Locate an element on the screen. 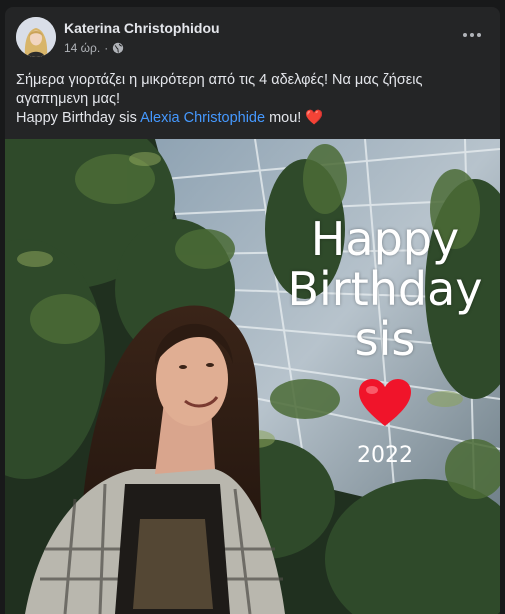  globe-icon is located at coordinates (118, 48).